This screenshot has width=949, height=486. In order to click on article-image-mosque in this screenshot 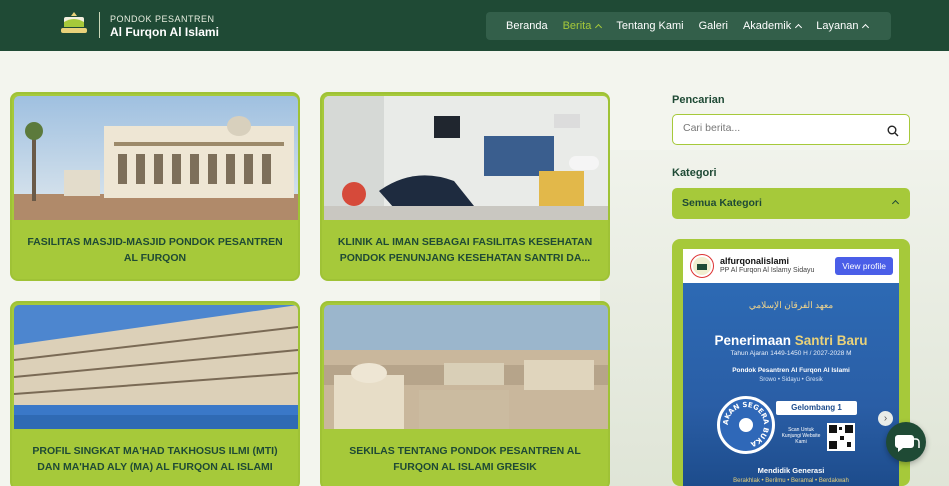, I will do `click(156, 158)`.